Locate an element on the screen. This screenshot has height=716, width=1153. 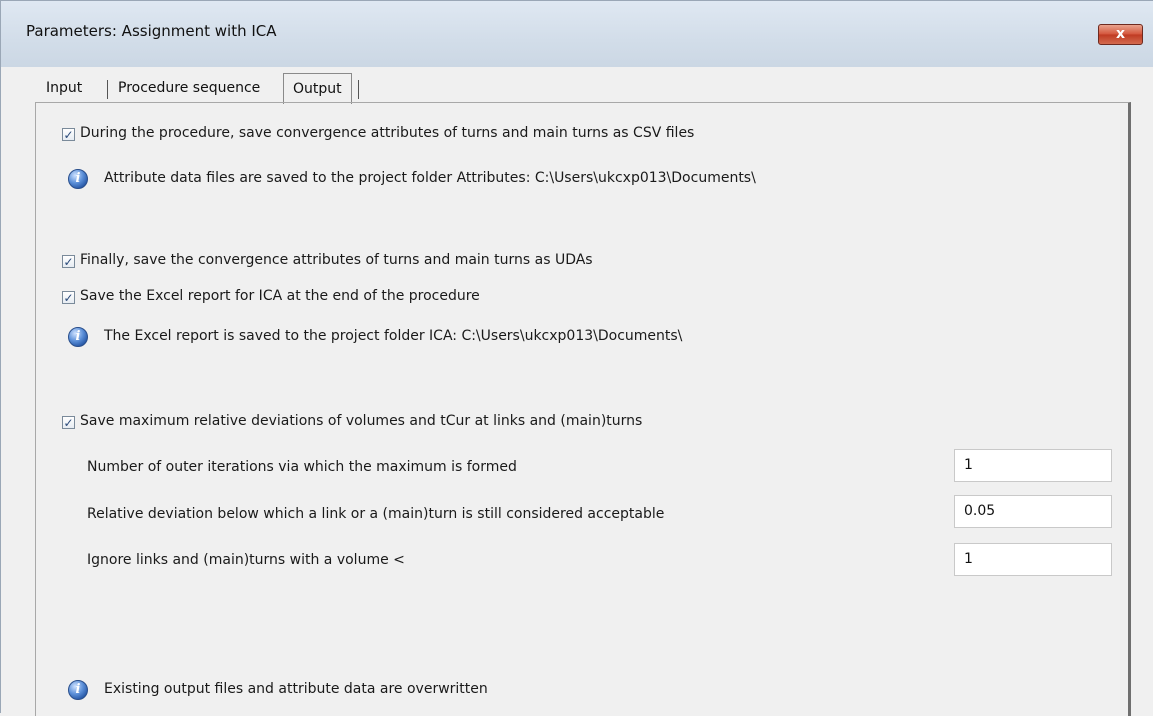
ignore-volume-field: 1 is located at coordinates (1033, 559).